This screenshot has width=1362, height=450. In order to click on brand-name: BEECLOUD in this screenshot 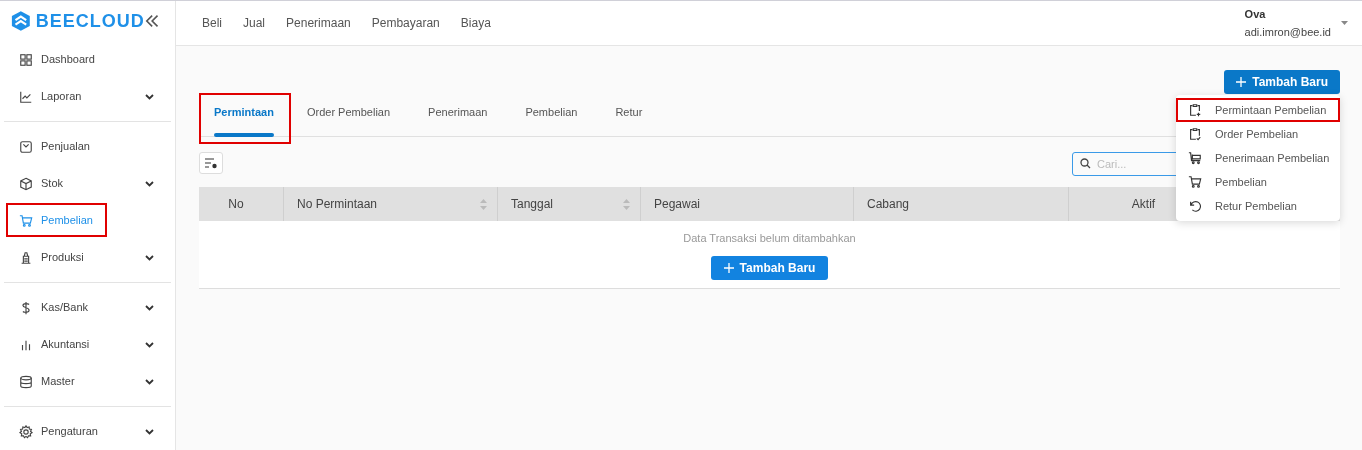, I will do `click(90, 21)`.